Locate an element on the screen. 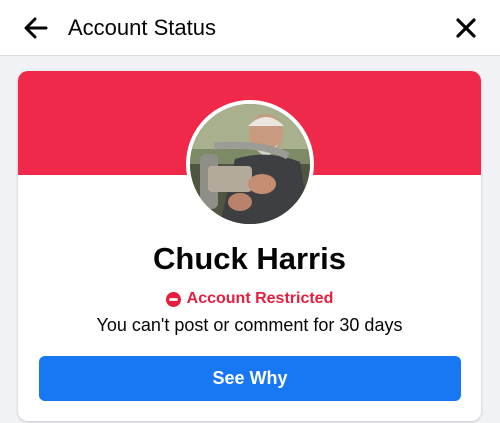  restricted-icon is located at coordinates (173, 299).